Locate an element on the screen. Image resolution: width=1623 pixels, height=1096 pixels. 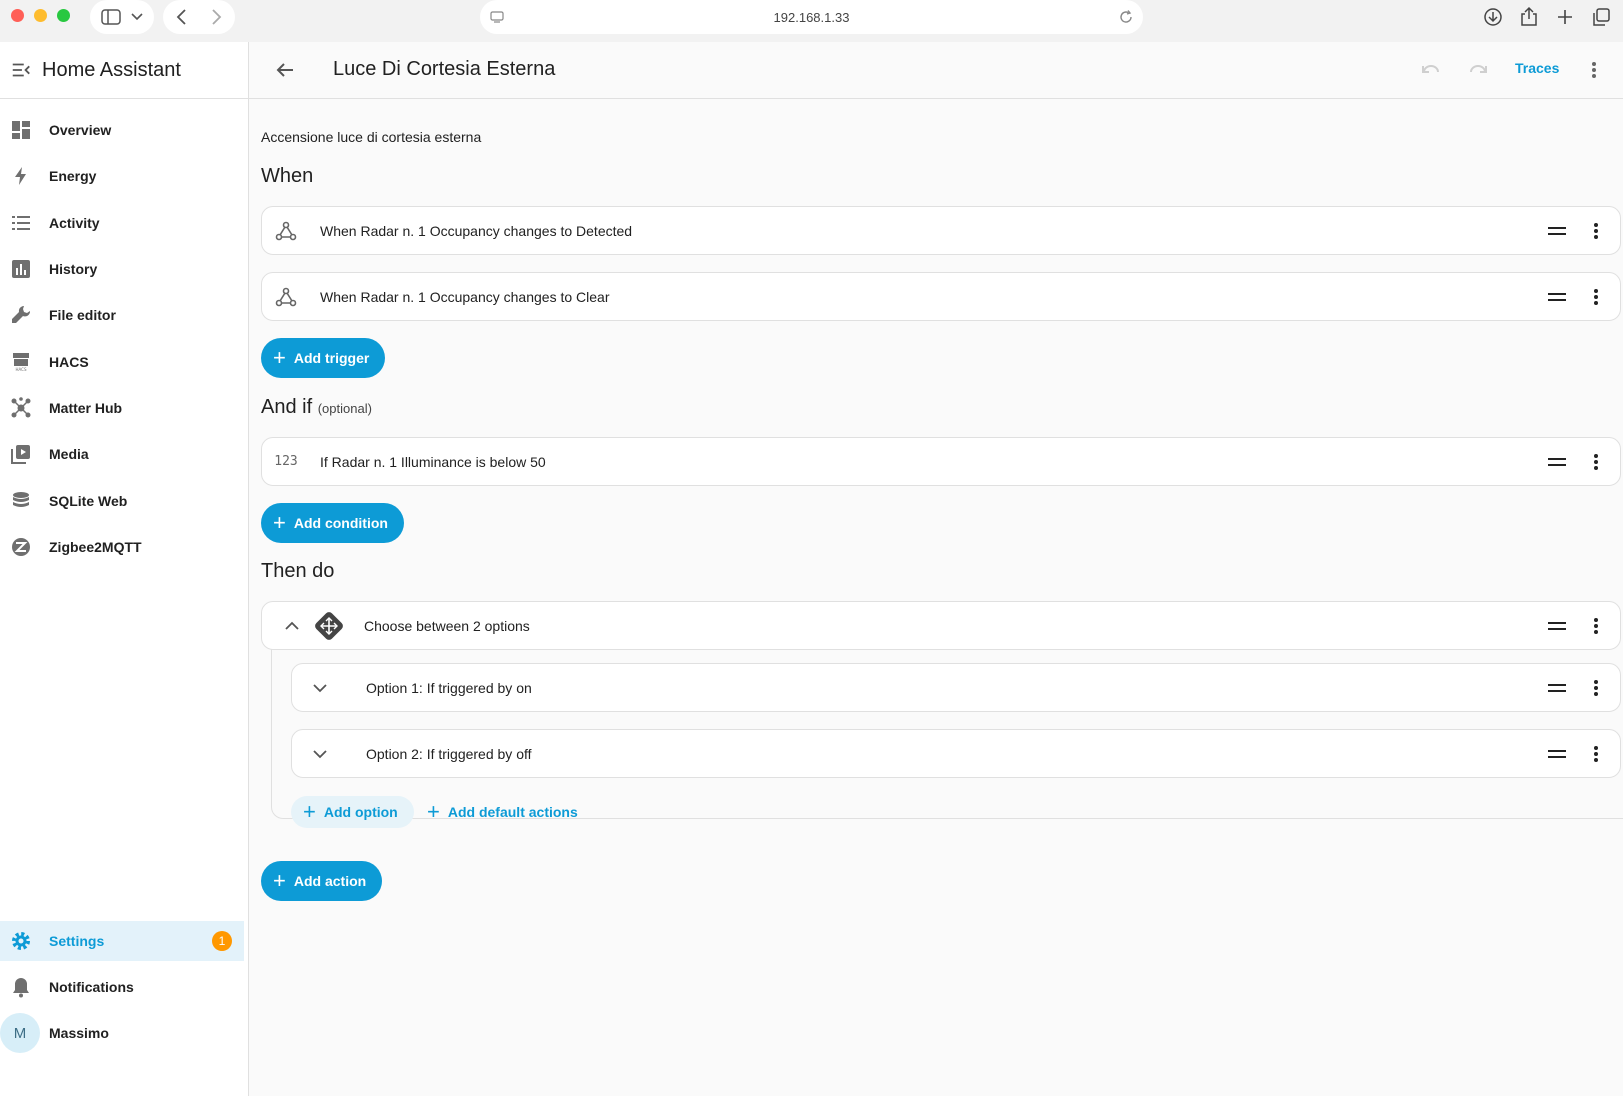
option-row: Option 1: If triggered by on is located at coordinates (956, 687).